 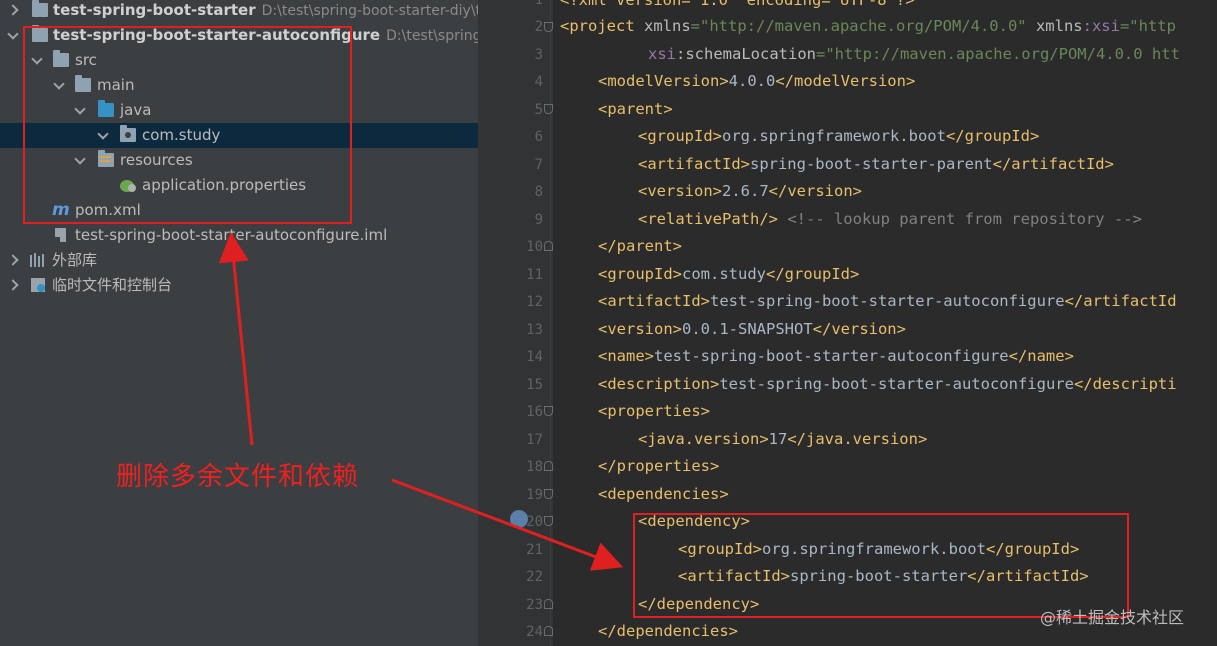 I want to click on line-number: 20, so click(x=534, y=522).